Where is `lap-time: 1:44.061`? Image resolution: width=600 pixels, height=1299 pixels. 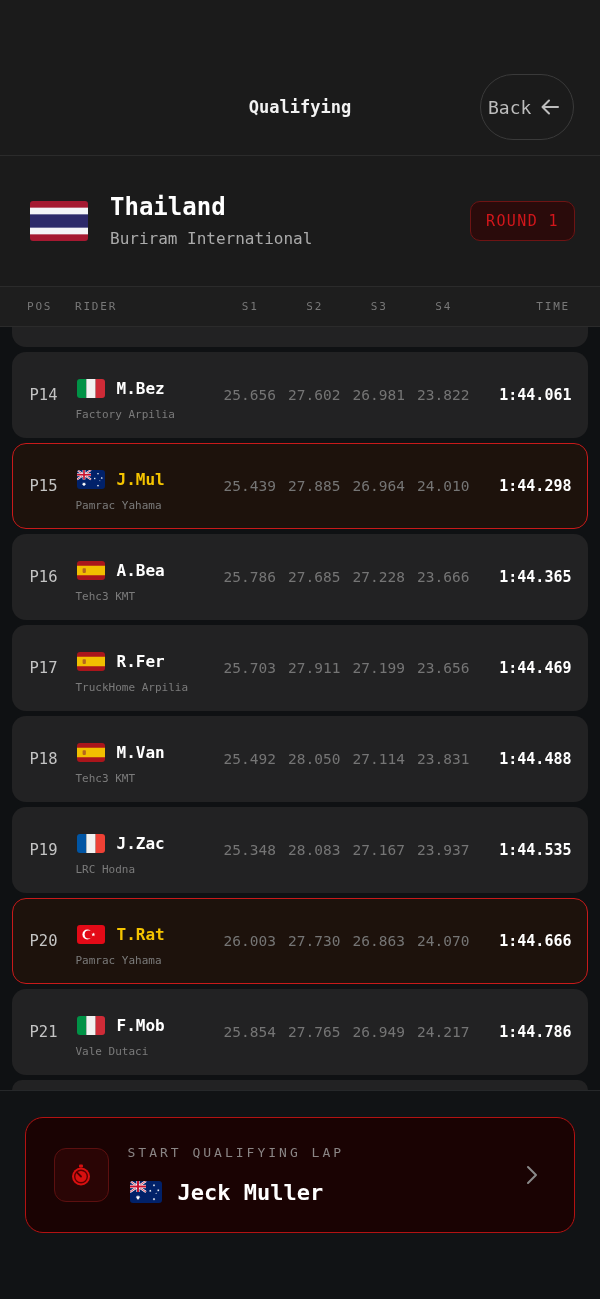
lap-time: 1:44.061 is located at coordinates (535, 395).